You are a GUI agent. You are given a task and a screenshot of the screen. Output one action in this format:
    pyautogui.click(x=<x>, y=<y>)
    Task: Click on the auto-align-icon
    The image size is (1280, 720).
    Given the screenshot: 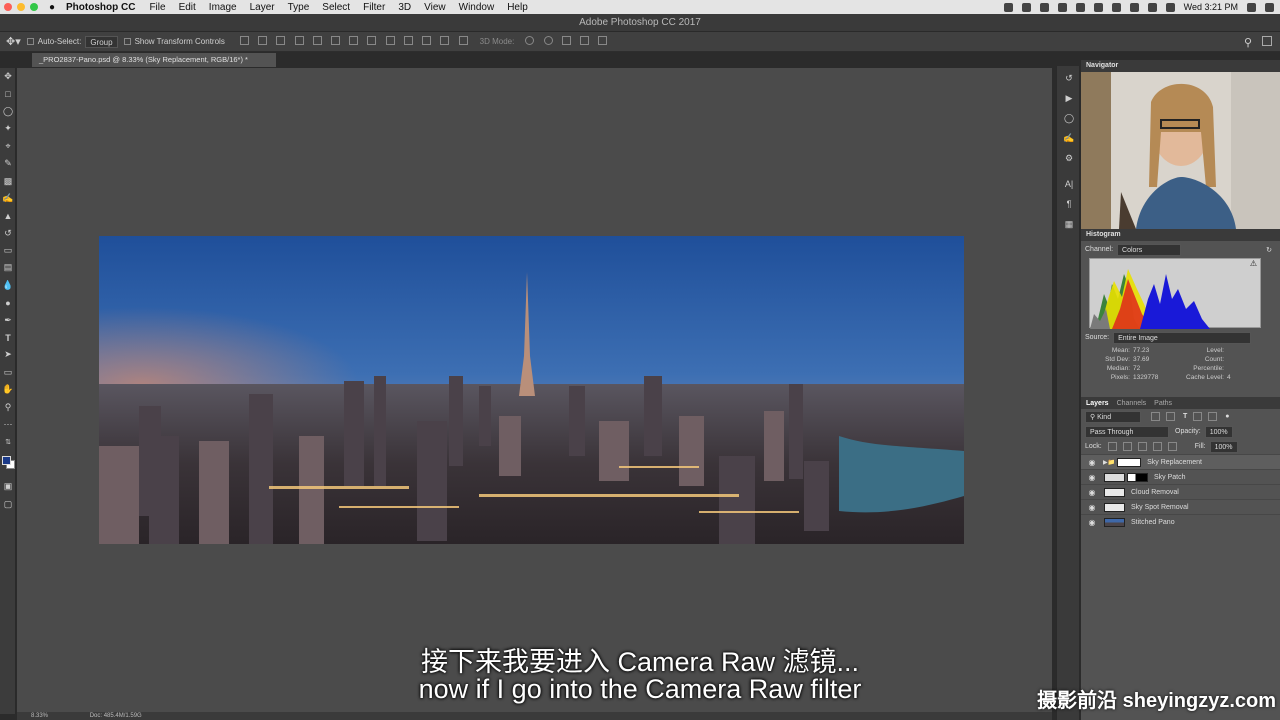 What is the action you would take?
    pyautogui.click(x=463, y=40)
    